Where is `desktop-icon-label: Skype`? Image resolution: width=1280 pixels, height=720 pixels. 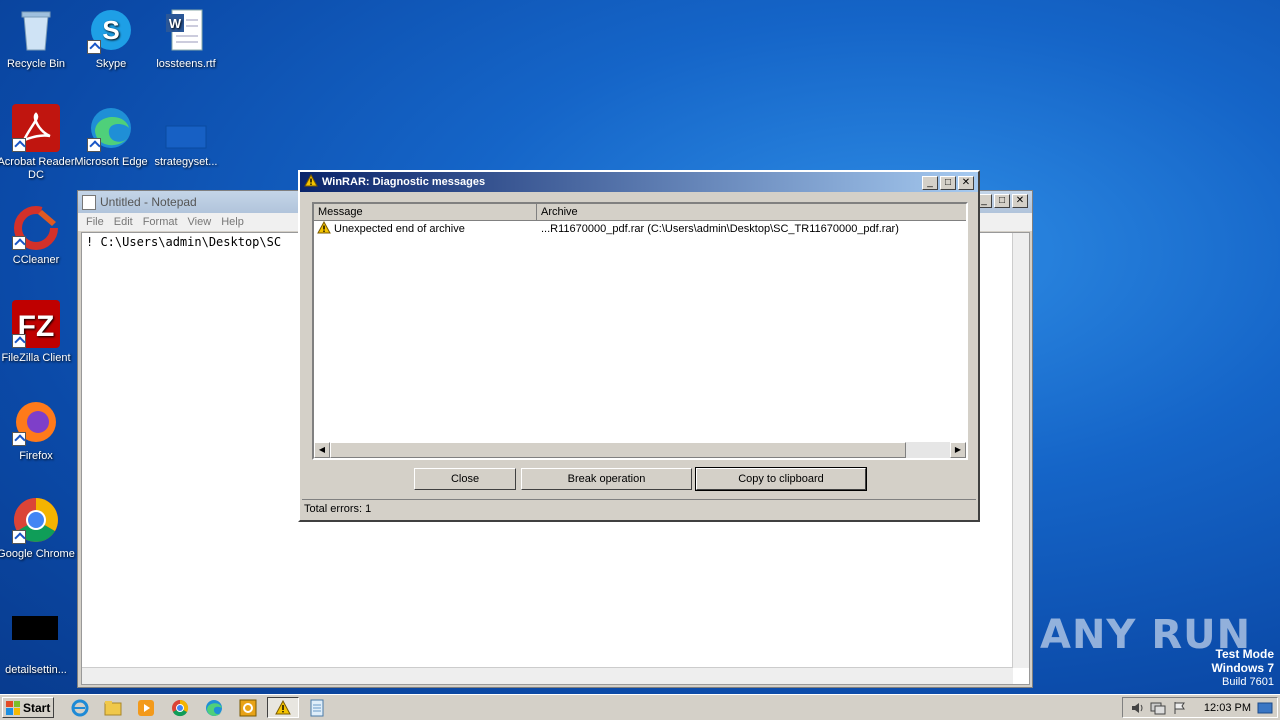 desktop-icon-label: Skype is located at coordinates (111, 64).